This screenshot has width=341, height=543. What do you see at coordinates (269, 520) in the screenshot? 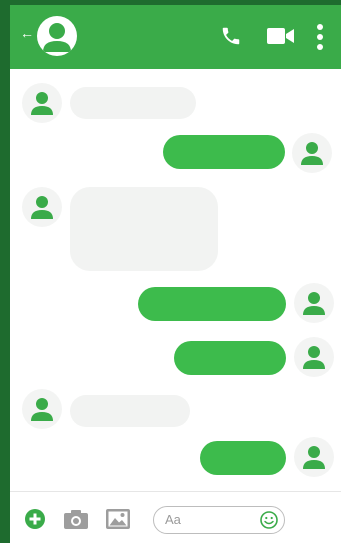
I see `emoji-icon` at bounding box center [269, 520].